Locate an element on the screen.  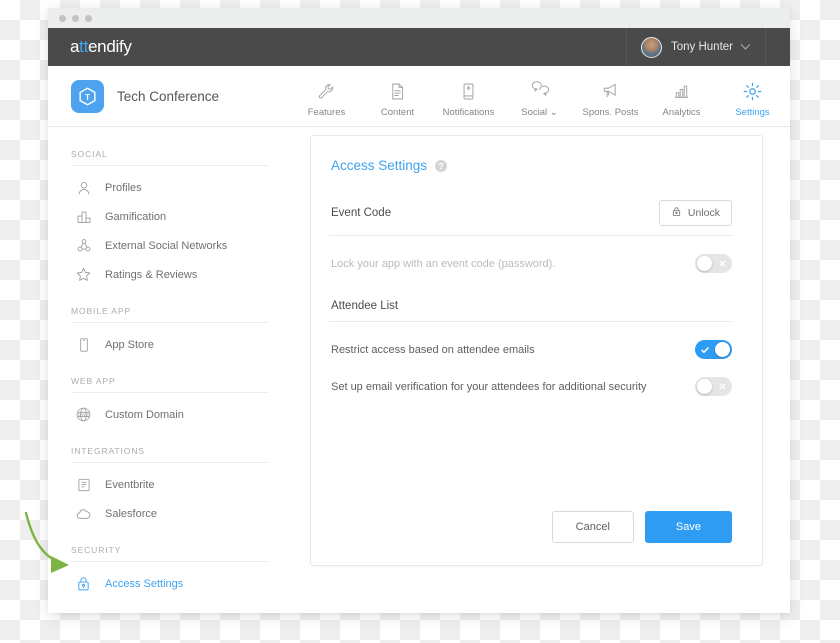
toggle-email-verification is located at coordinates (713, 386).